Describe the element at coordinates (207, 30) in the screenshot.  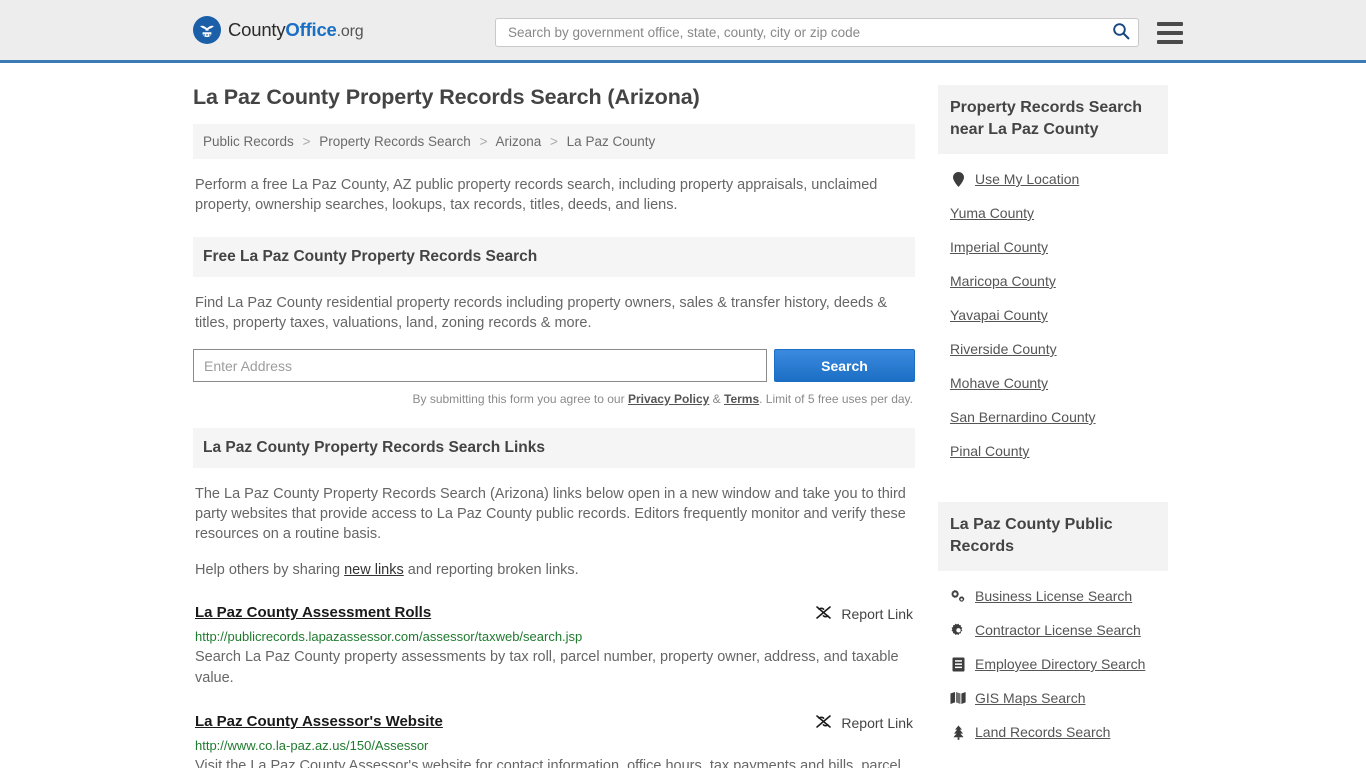
I see `eagle-logo-icon` at that location.